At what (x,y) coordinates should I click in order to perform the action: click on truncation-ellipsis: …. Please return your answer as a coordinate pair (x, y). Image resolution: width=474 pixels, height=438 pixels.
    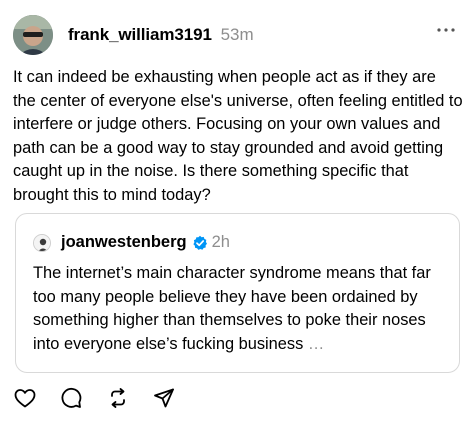
    Looking at the image, I should click on (316, 343).